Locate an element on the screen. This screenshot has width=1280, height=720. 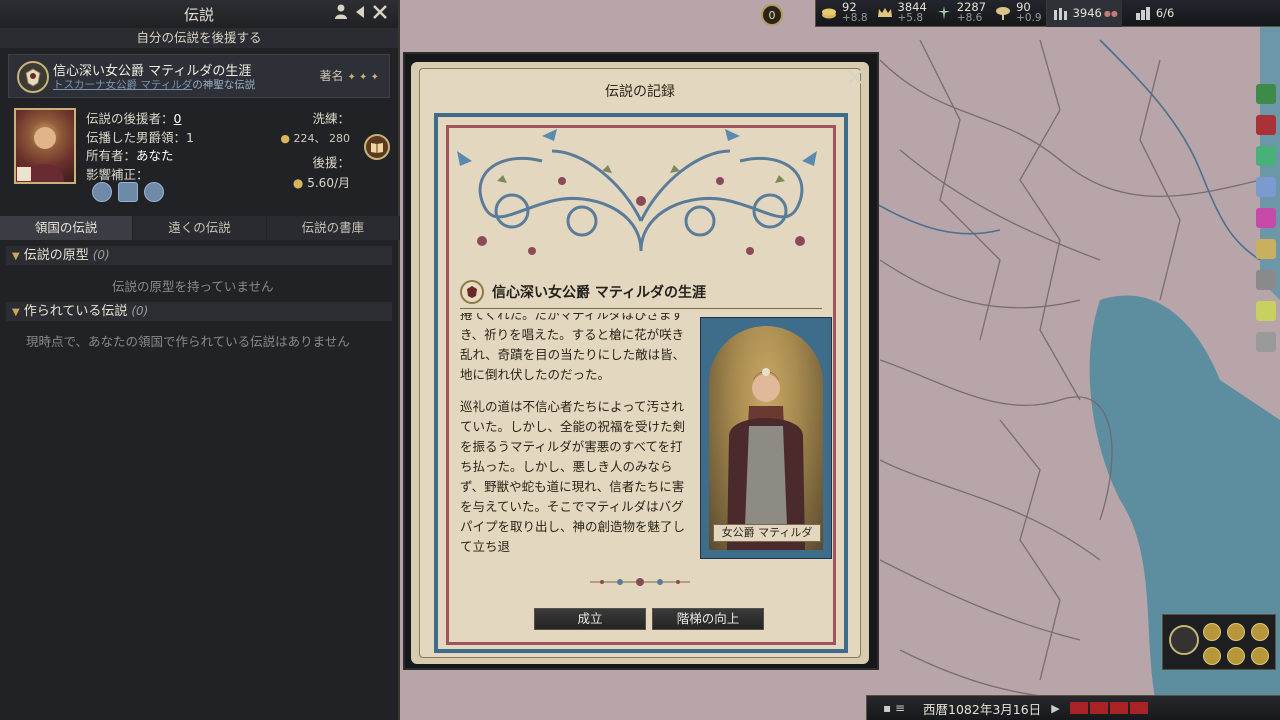
refine-costs: ● 224、 280 is located at coordinates (315, 138).